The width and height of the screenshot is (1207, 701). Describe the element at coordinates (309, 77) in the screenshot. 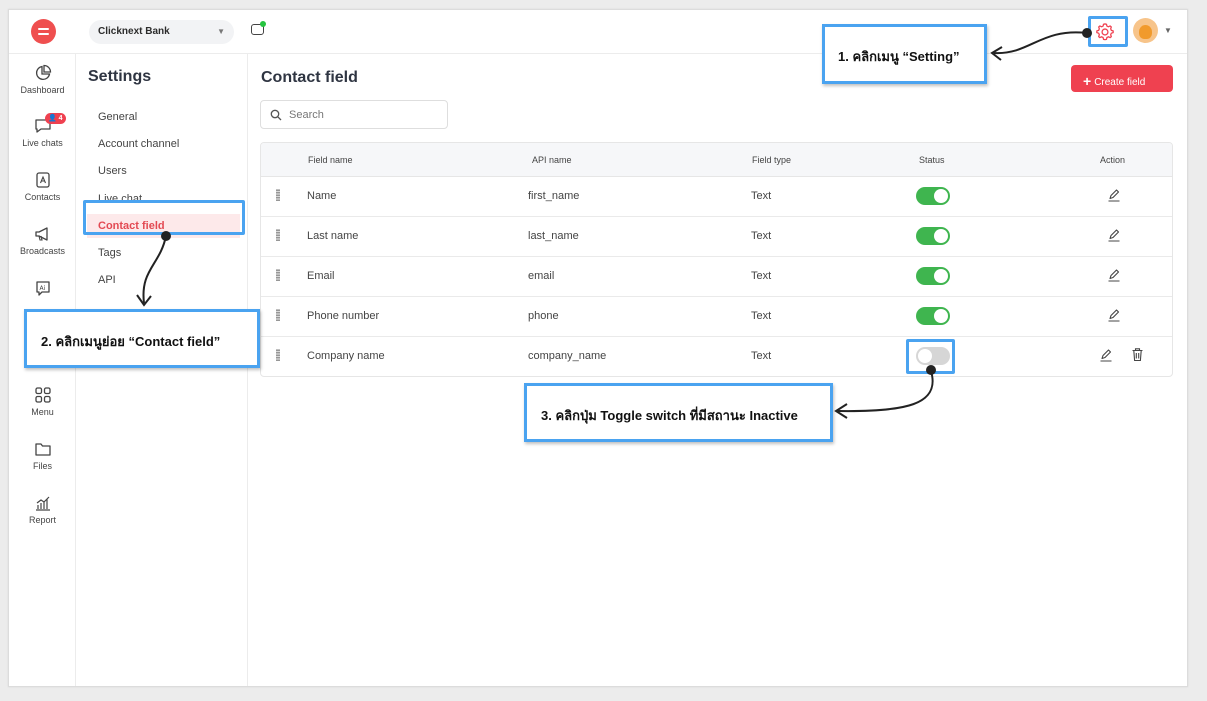

I see `page-title: Contact field` at that location.